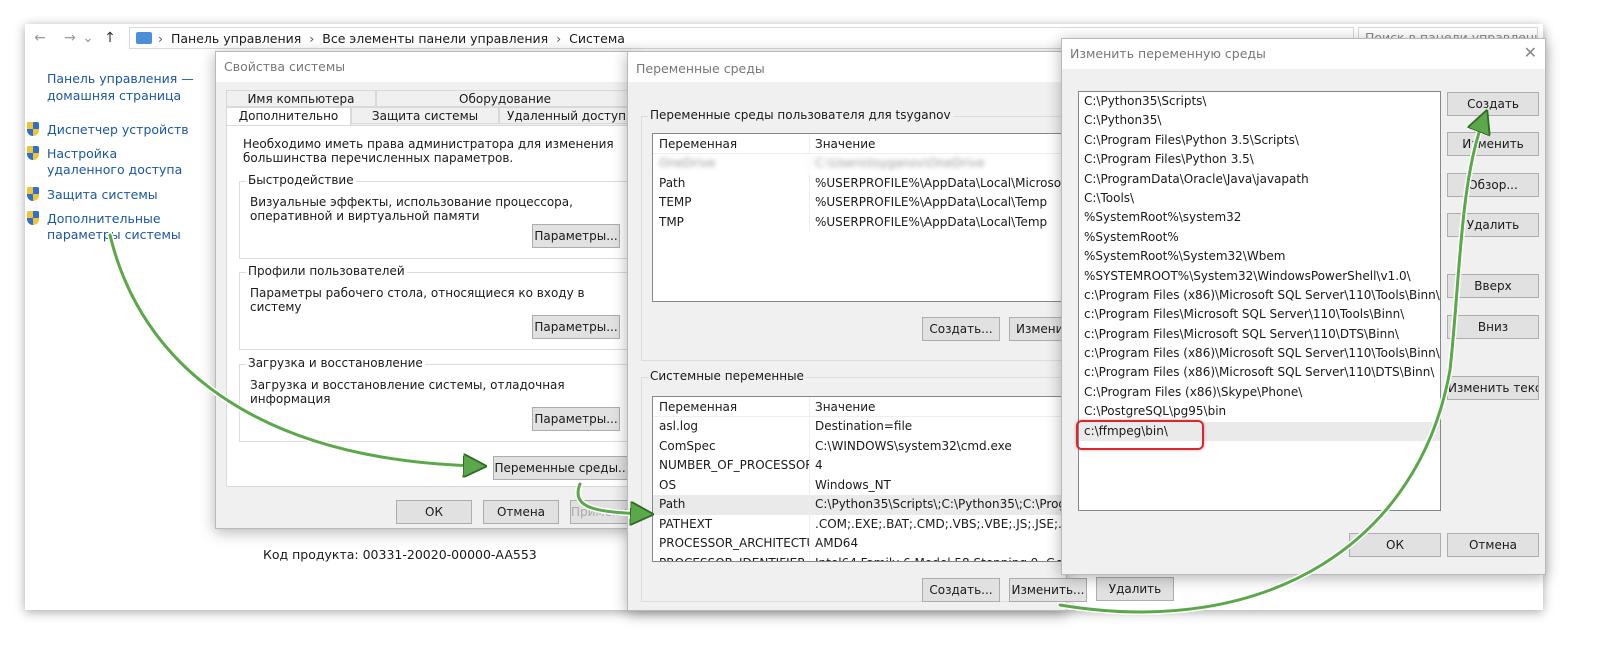  What do you see at coordinates (1493, 327) in the screenshot?
I see `move-down-button: Вниз` at bounding box center [1493, 327].